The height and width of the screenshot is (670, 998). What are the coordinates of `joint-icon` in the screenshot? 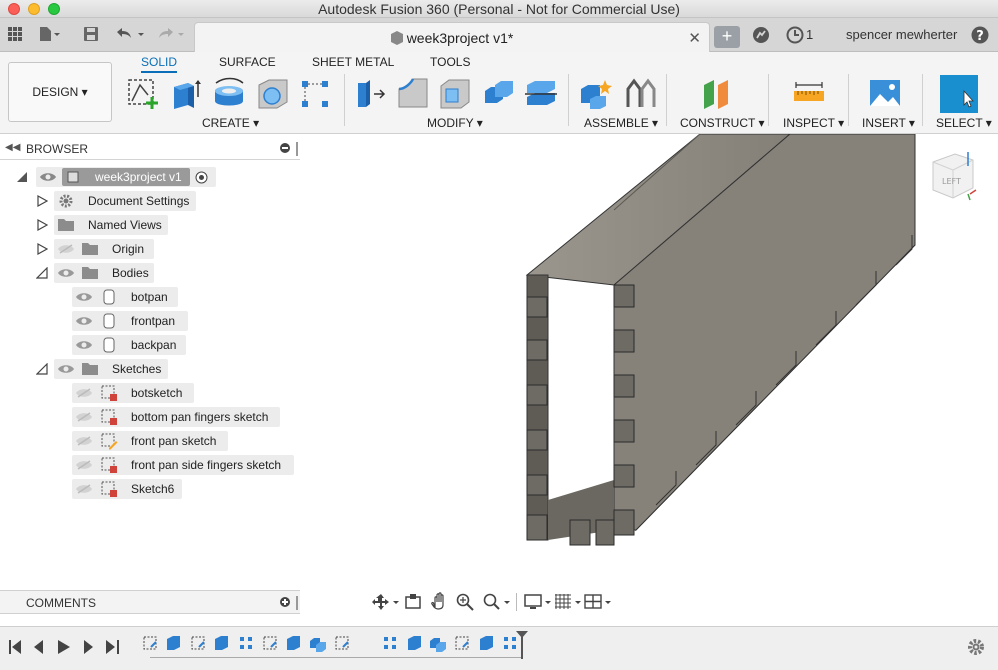 It's located at (639, 94).